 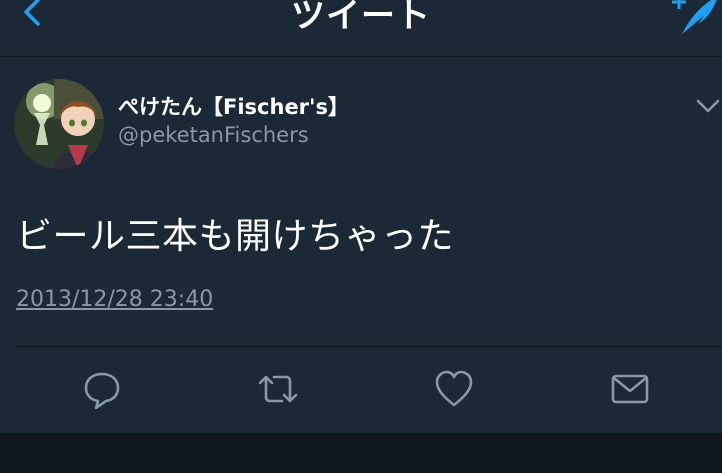 I want to click on divider, so click(x=368, y=346).